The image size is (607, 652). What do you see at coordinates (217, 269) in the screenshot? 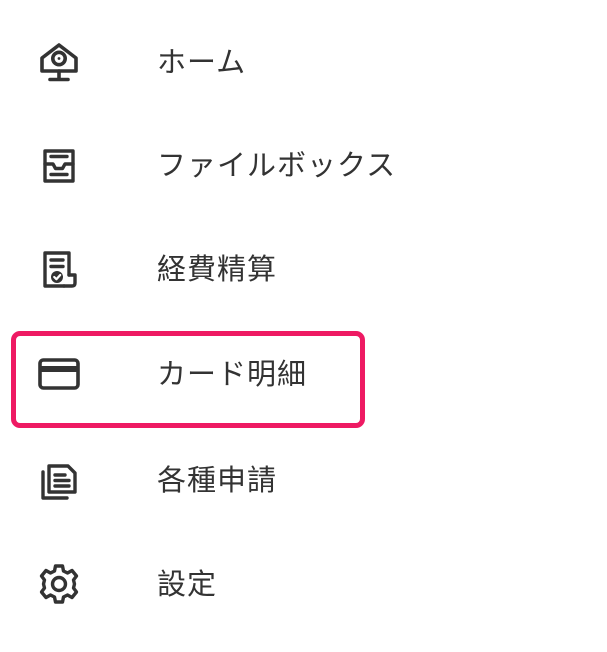
I see `menu-item-label: 経費精算` at bounding box center [217, 269].